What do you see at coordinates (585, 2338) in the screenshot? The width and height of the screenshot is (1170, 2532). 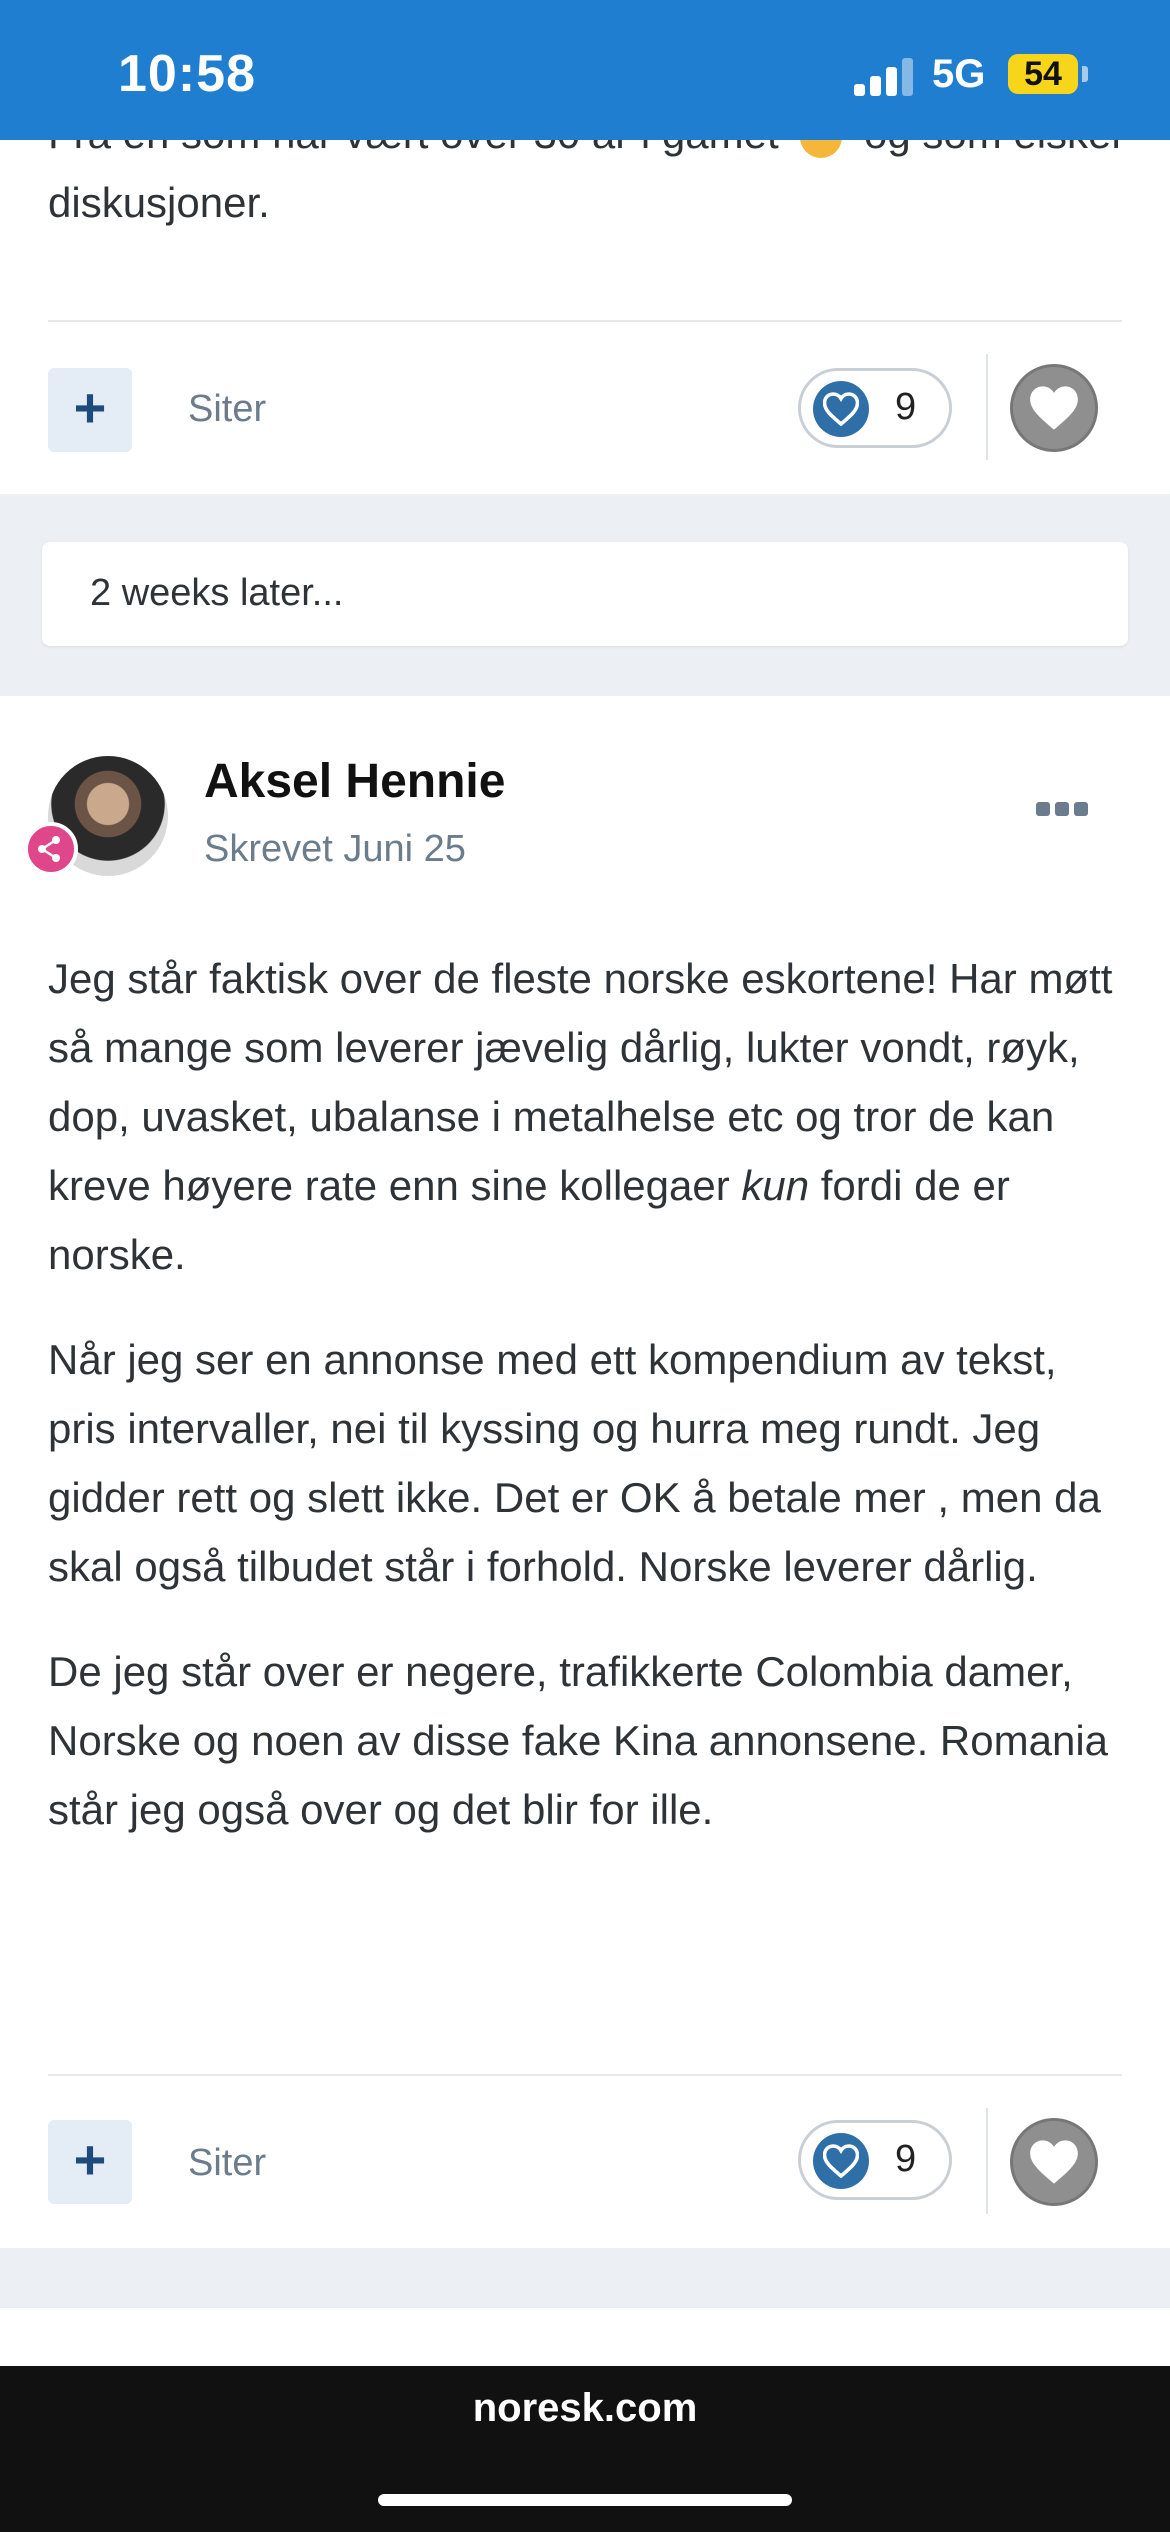 I see `next-post-peek` at bounding box center [585, 2338].